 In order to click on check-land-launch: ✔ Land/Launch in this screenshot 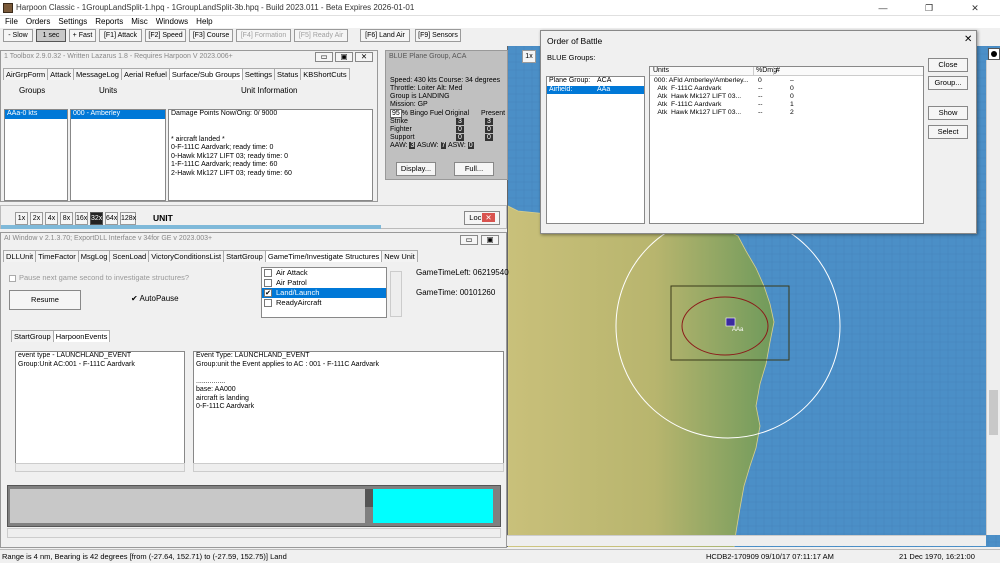, I will do `click(324, 293)`.